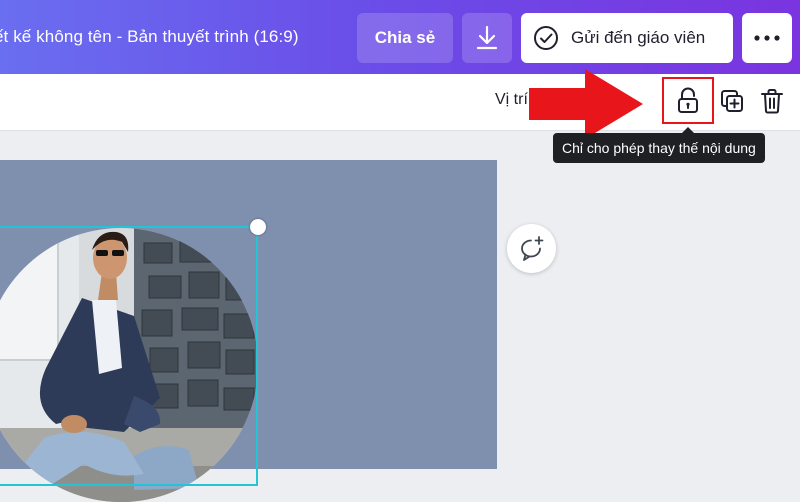 This screenshot has height=502, width=800. Describe the element at coordinates (586, 104) in the screenshot. I see `red-arrow-annotation` at that location.